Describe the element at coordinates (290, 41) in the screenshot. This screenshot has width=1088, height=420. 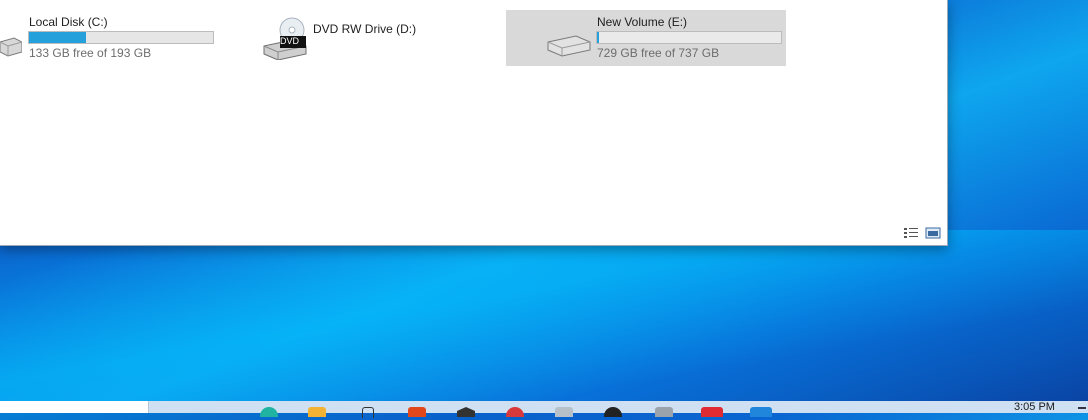
I see `dvd-badge: DVD` at that location.